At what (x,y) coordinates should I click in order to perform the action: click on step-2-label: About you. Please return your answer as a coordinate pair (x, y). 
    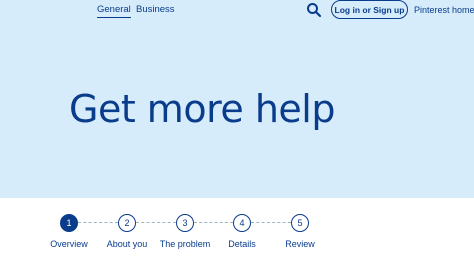
    Looking at the image, I should click on (127, 244).